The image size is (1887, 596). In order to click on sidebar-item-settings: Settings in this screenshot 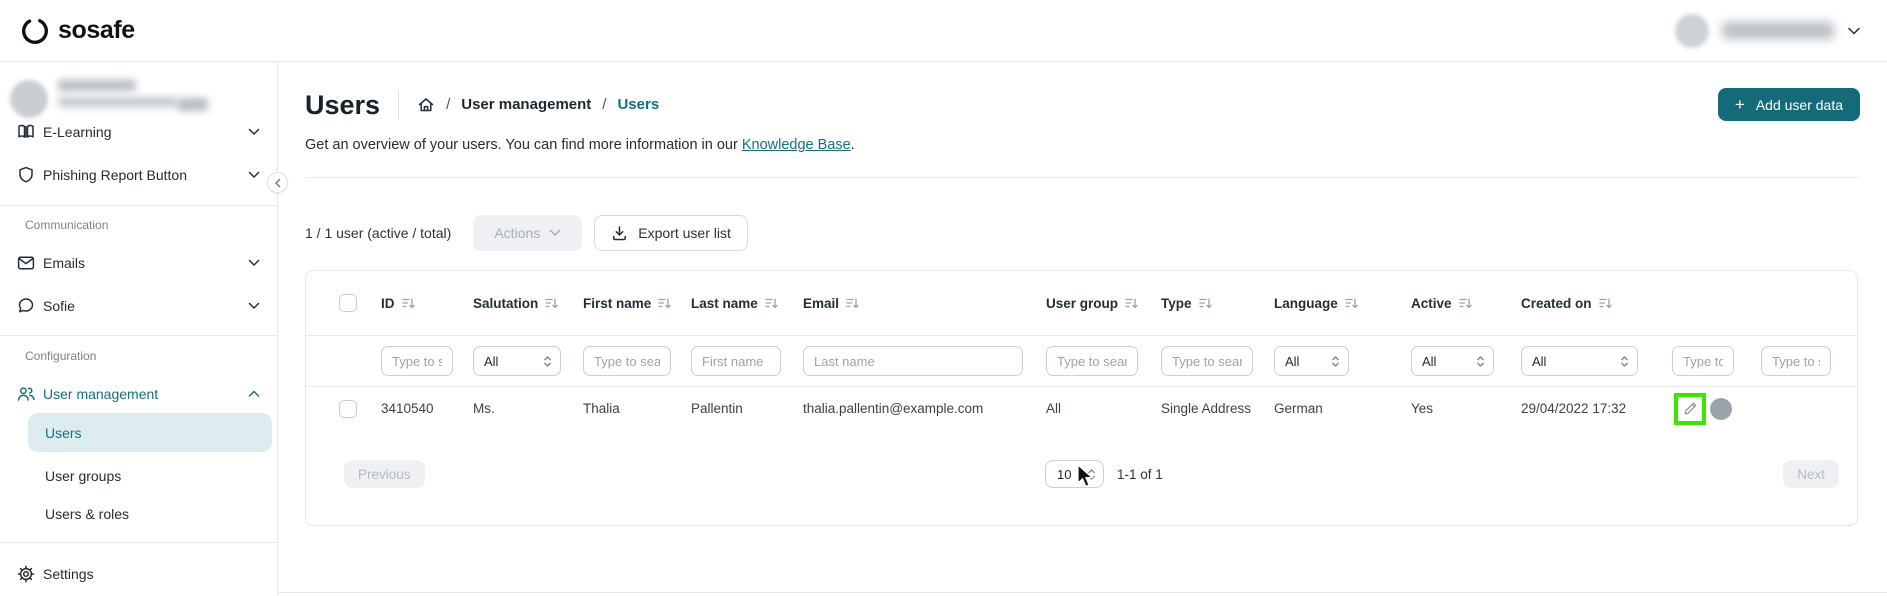, I will do `click(138, 574)`.